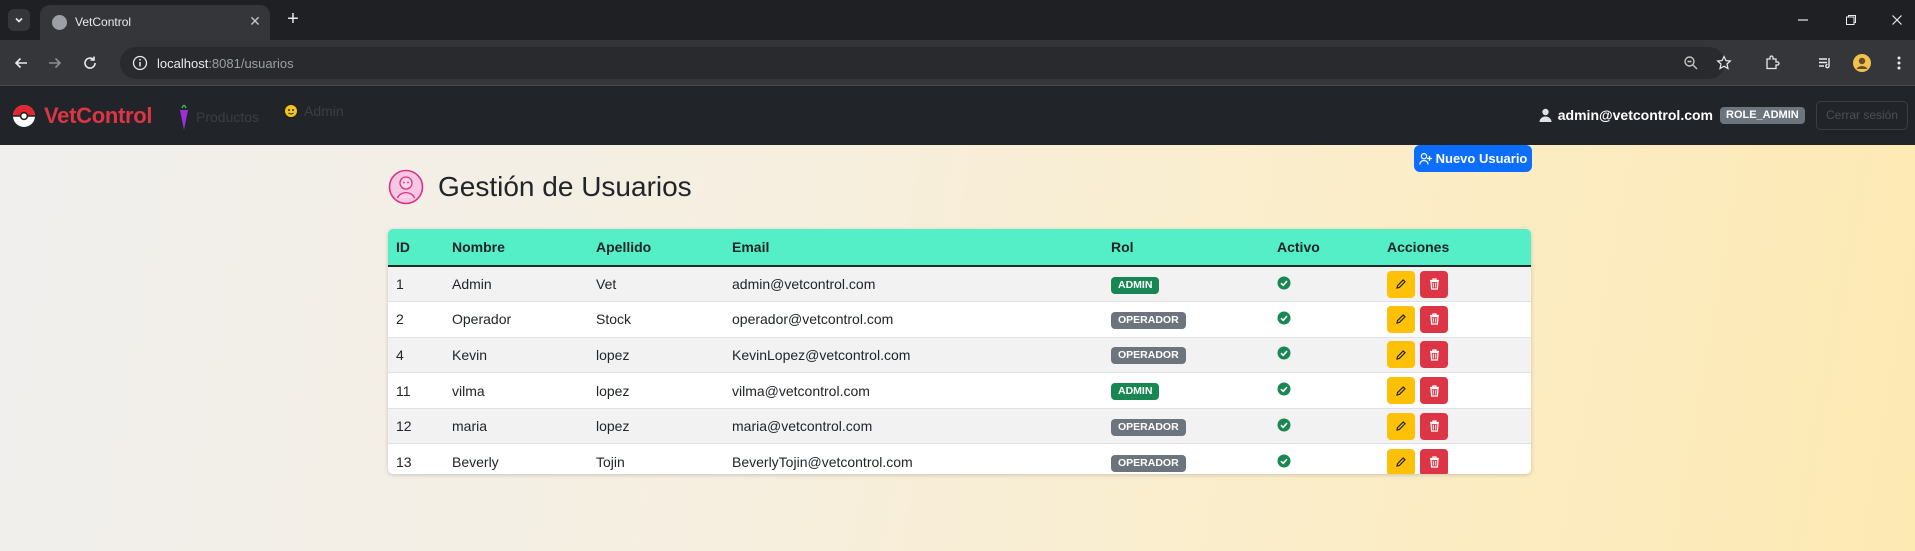 The height and width of the screenshot is (551, 1915). I want to click on minimize-button, so click(1803, 20).